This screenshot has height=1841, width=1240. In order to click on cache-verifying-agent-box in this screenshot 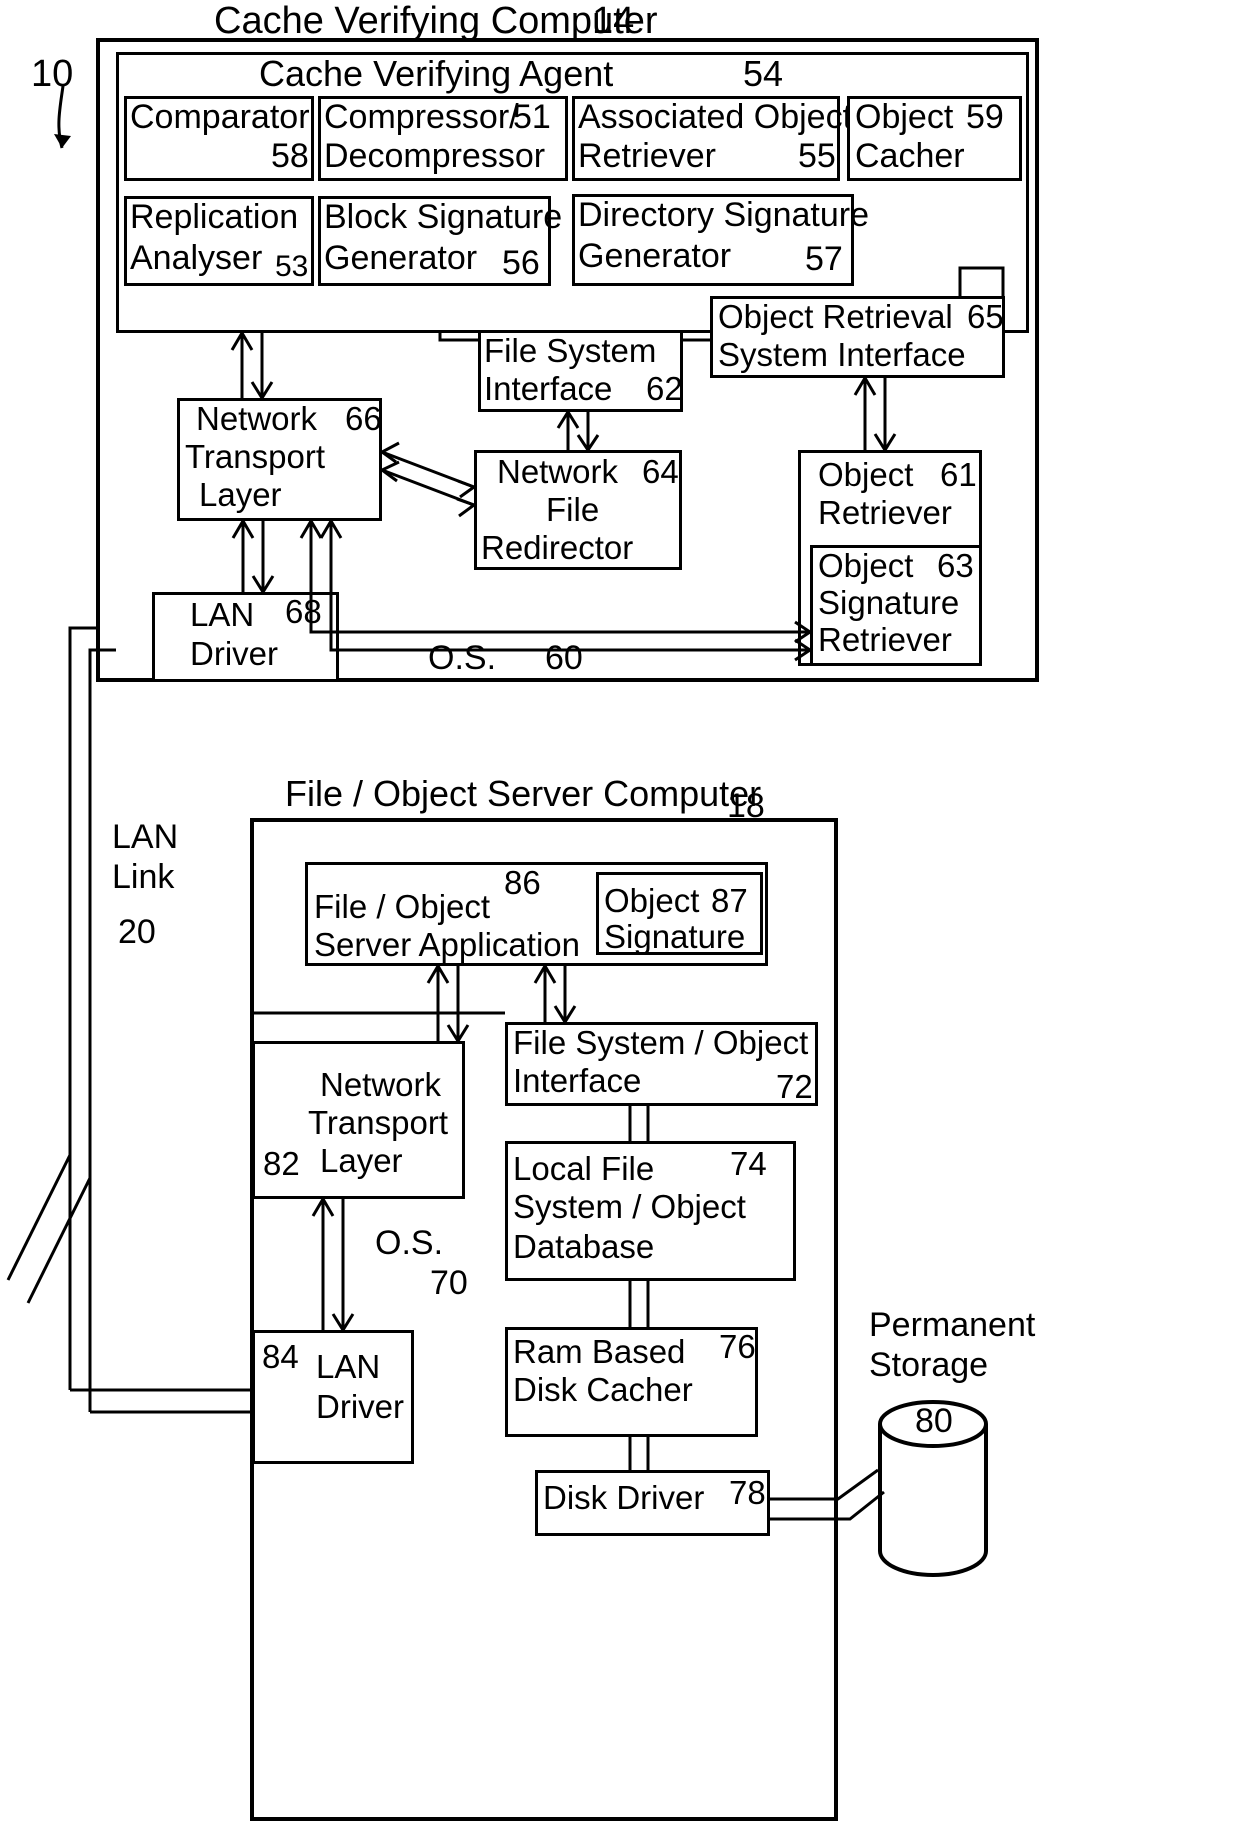, I will do `click(572, 192)`.